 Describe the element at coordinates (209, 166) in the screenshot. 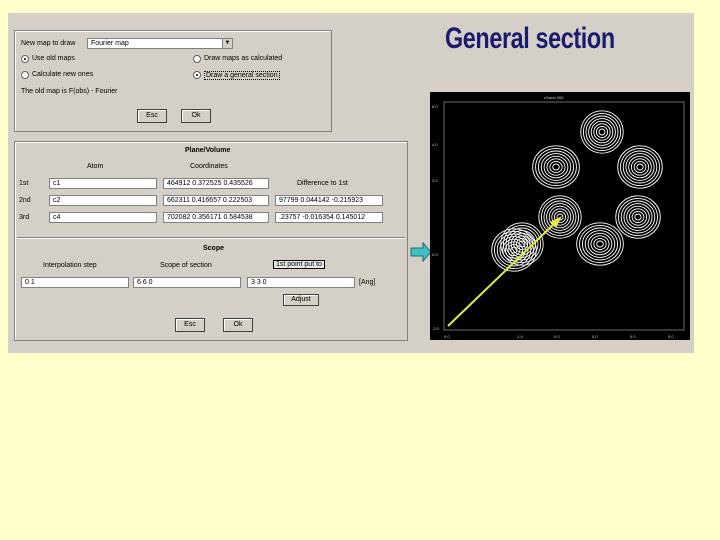

I see `coordinates-header: Coordinates` at that location.